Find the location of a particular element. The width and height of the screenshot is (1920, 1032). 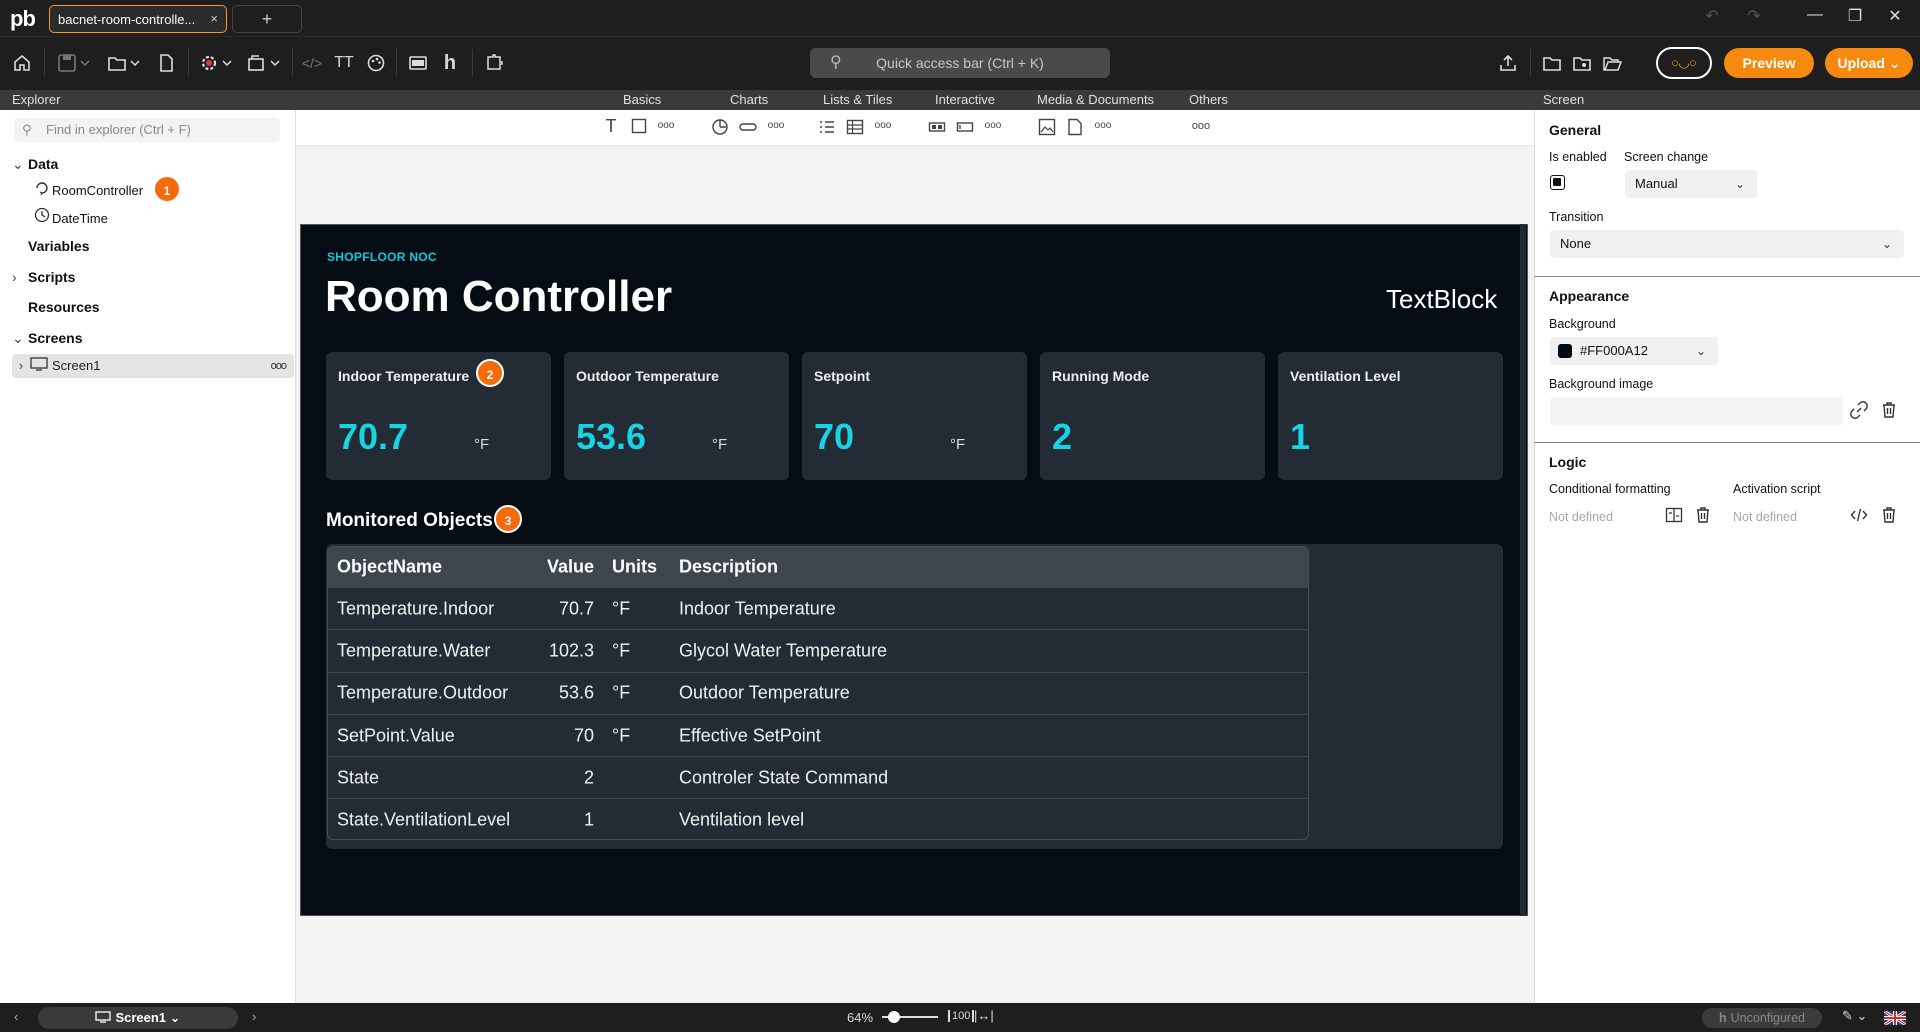

screen-change-select: Manual ⌄ is located at coordinates (1691, 184).